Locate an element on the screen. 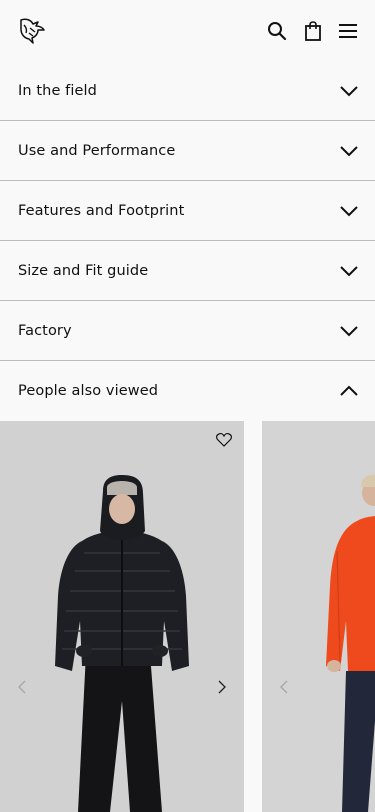 Image resolution: width=375 pixels, height=812 pixels. accordion-label: Features and Footprint is located at coordinates (101, 210).